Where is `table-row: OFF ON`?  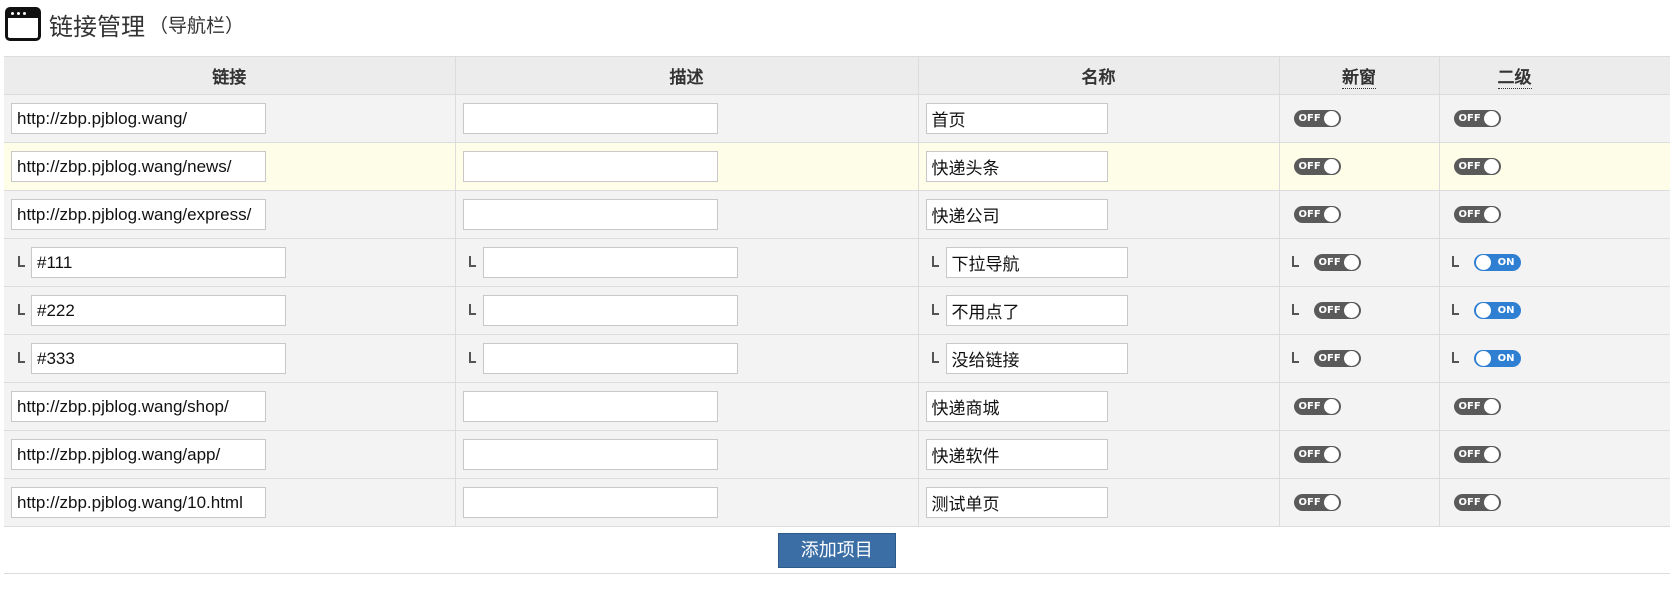
table-row: OFF ON is located at coordinates (837, 358).